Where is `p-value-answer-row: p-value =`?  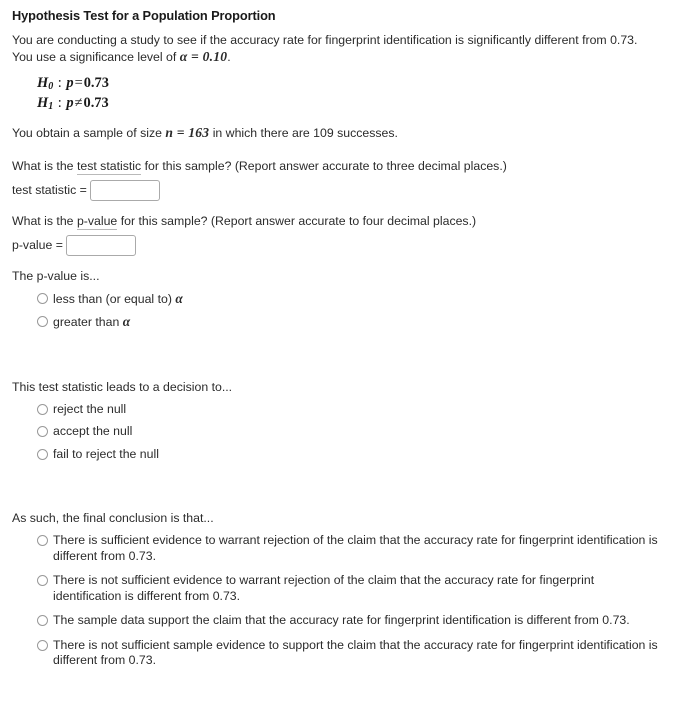
p-value-answer-row: p-value = is located at coordinates (336, 245).